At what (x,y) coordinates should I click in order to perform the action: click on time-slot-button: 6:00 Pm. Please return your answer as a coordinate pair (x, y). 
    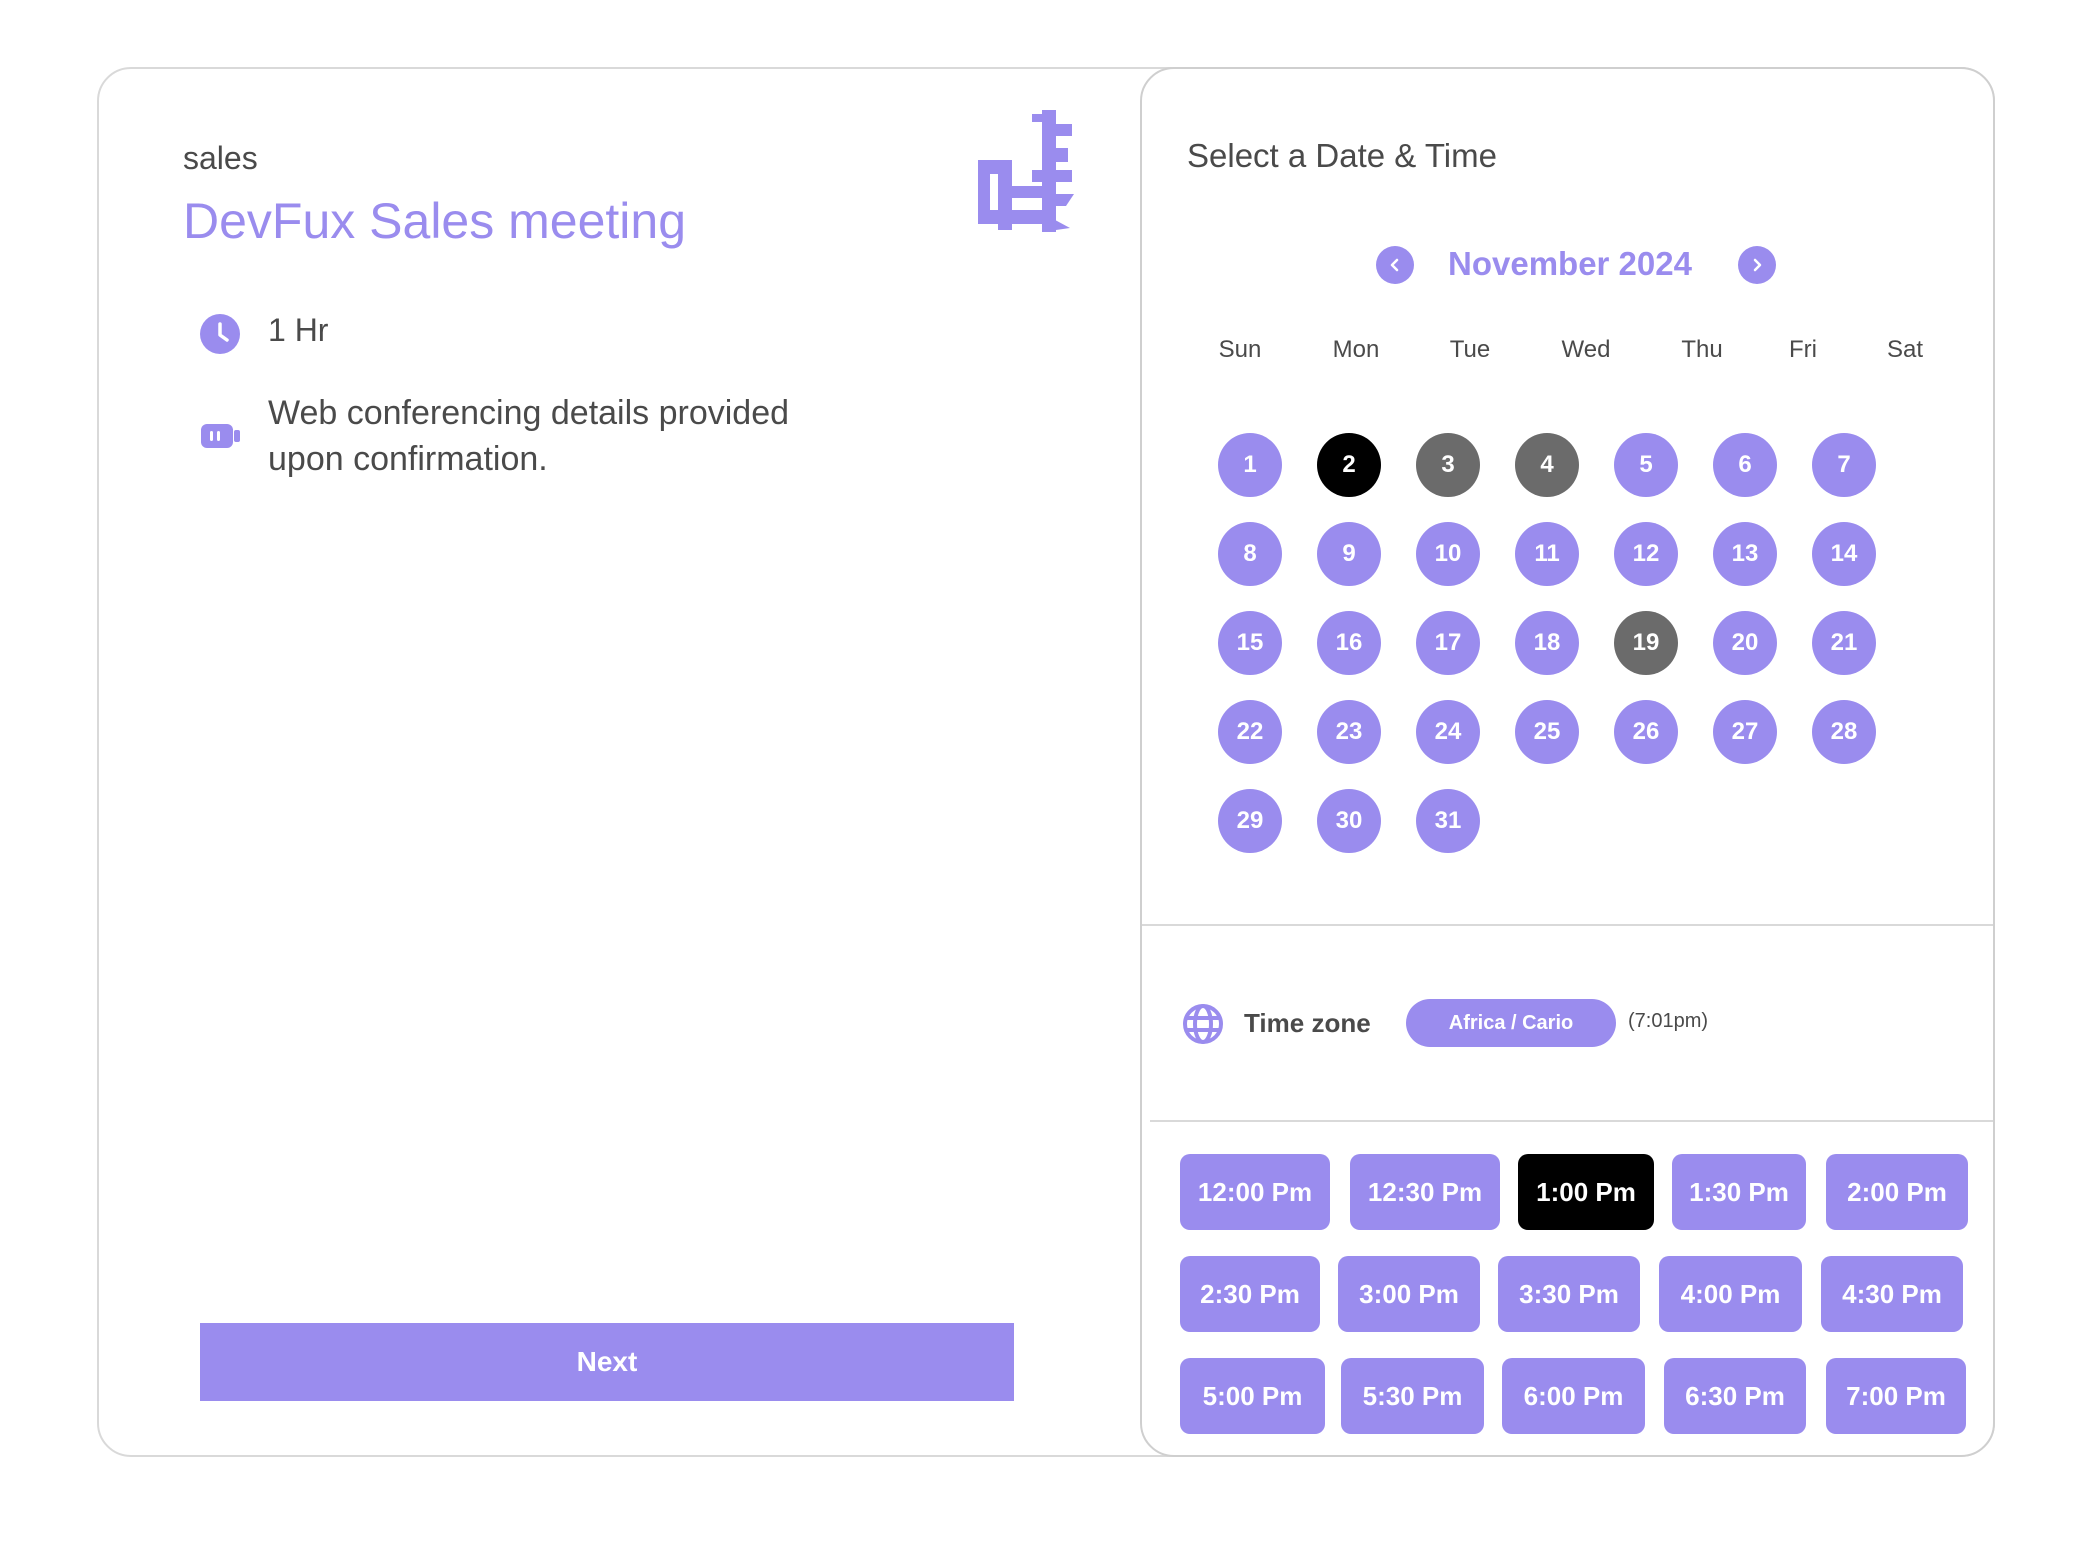
    Looking at the image, I should click on (1573, 1396).